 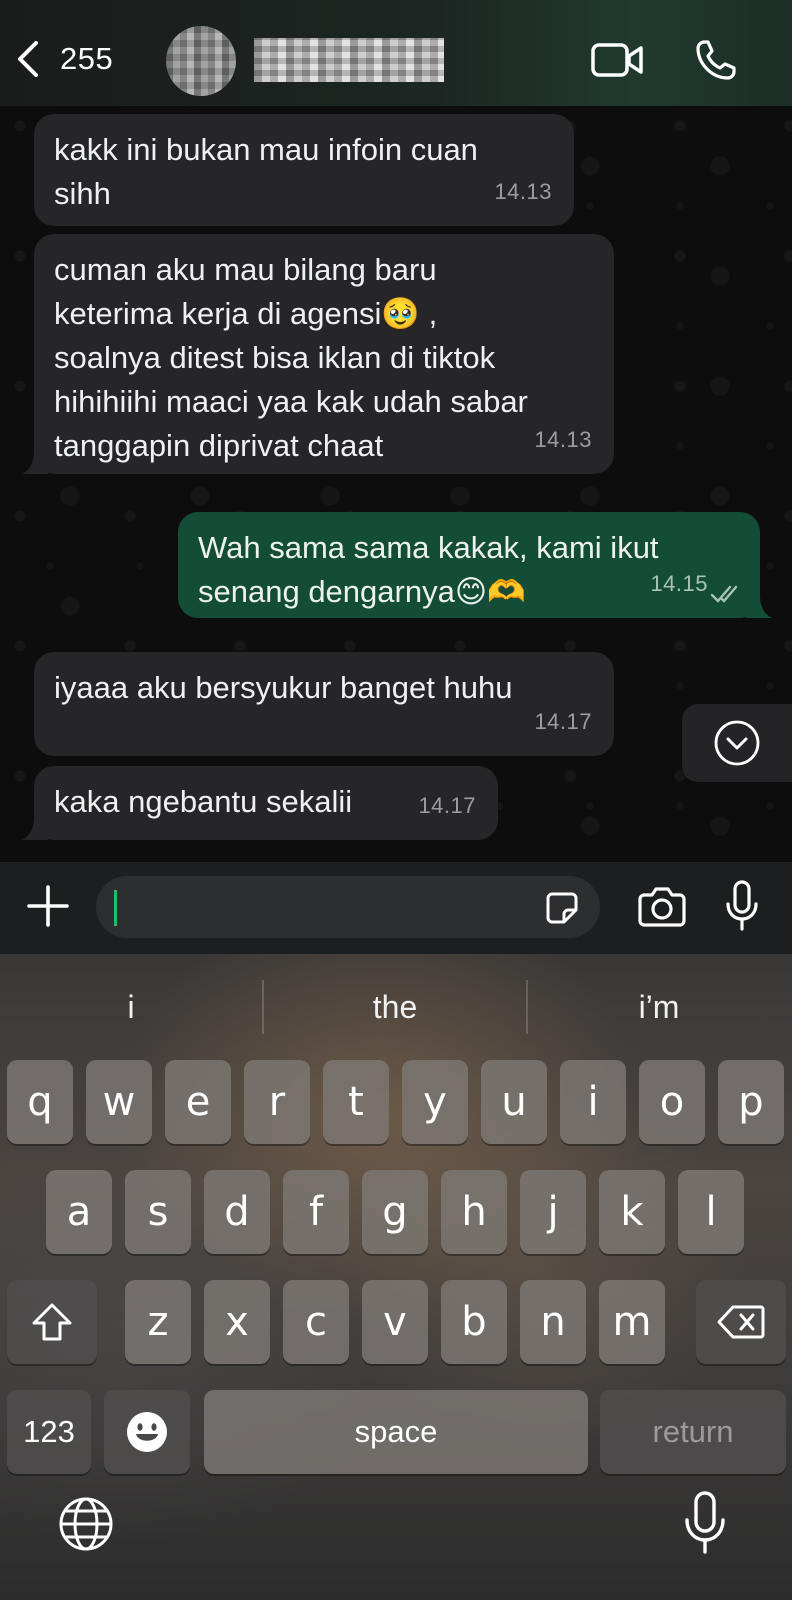 What do you see at coordinates (474, 1212) in the screenshot?
I see `key-h: h` at bounding box center [474, 1212].